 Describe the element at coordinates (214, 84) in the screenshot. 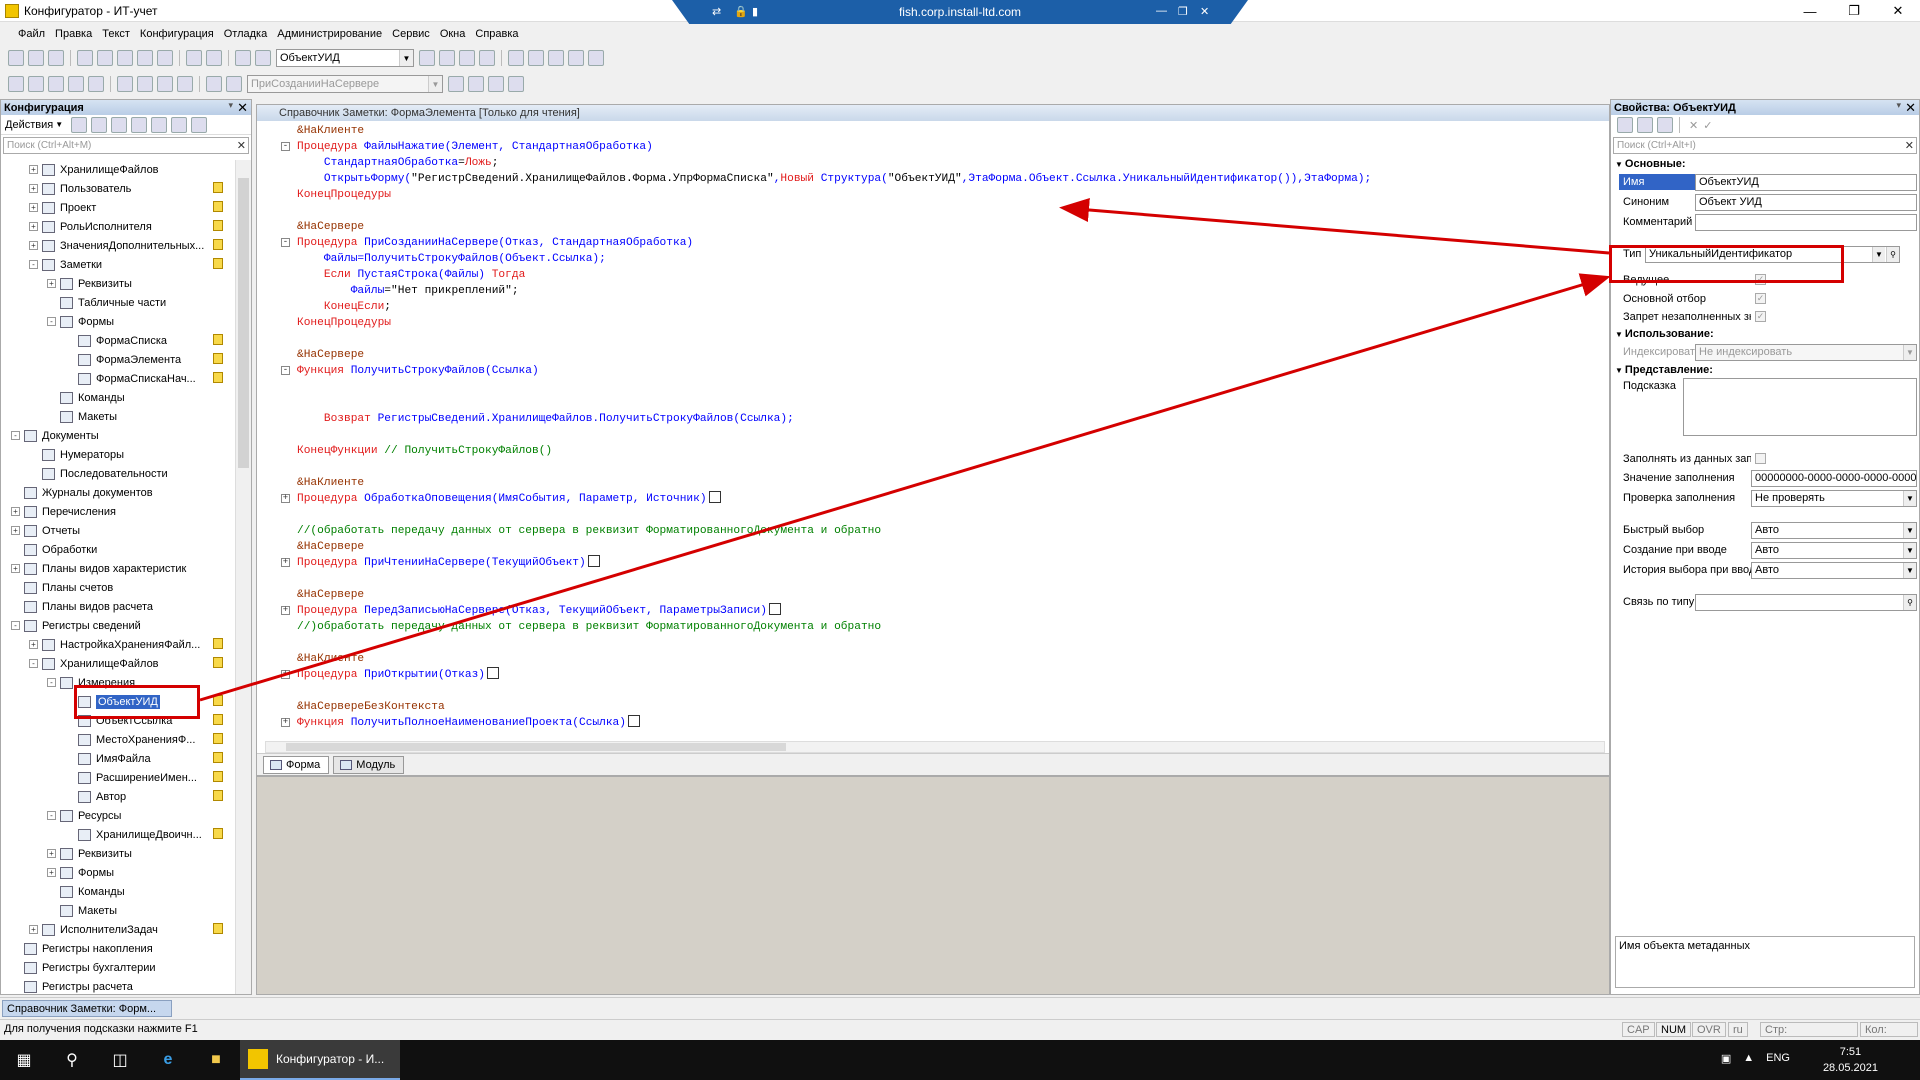

I see `procedures-icon` at that location.